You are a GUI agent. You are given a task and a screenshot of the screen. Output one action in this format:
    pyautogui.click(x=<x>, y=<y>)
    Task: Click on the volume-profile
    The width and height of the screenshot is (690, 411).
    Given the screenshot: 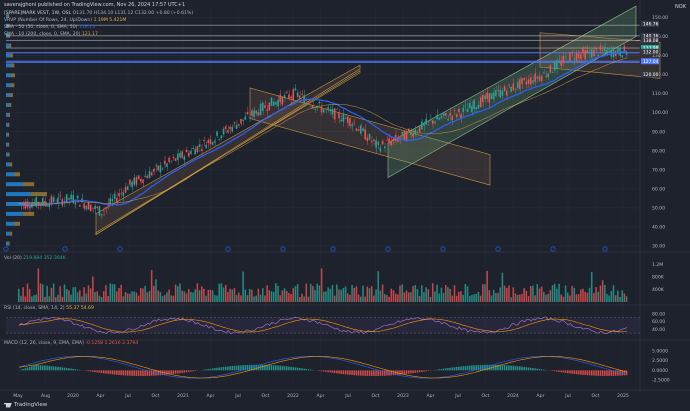 What is the action you would take?
    pyautogui.click(x=26, y=129)
    